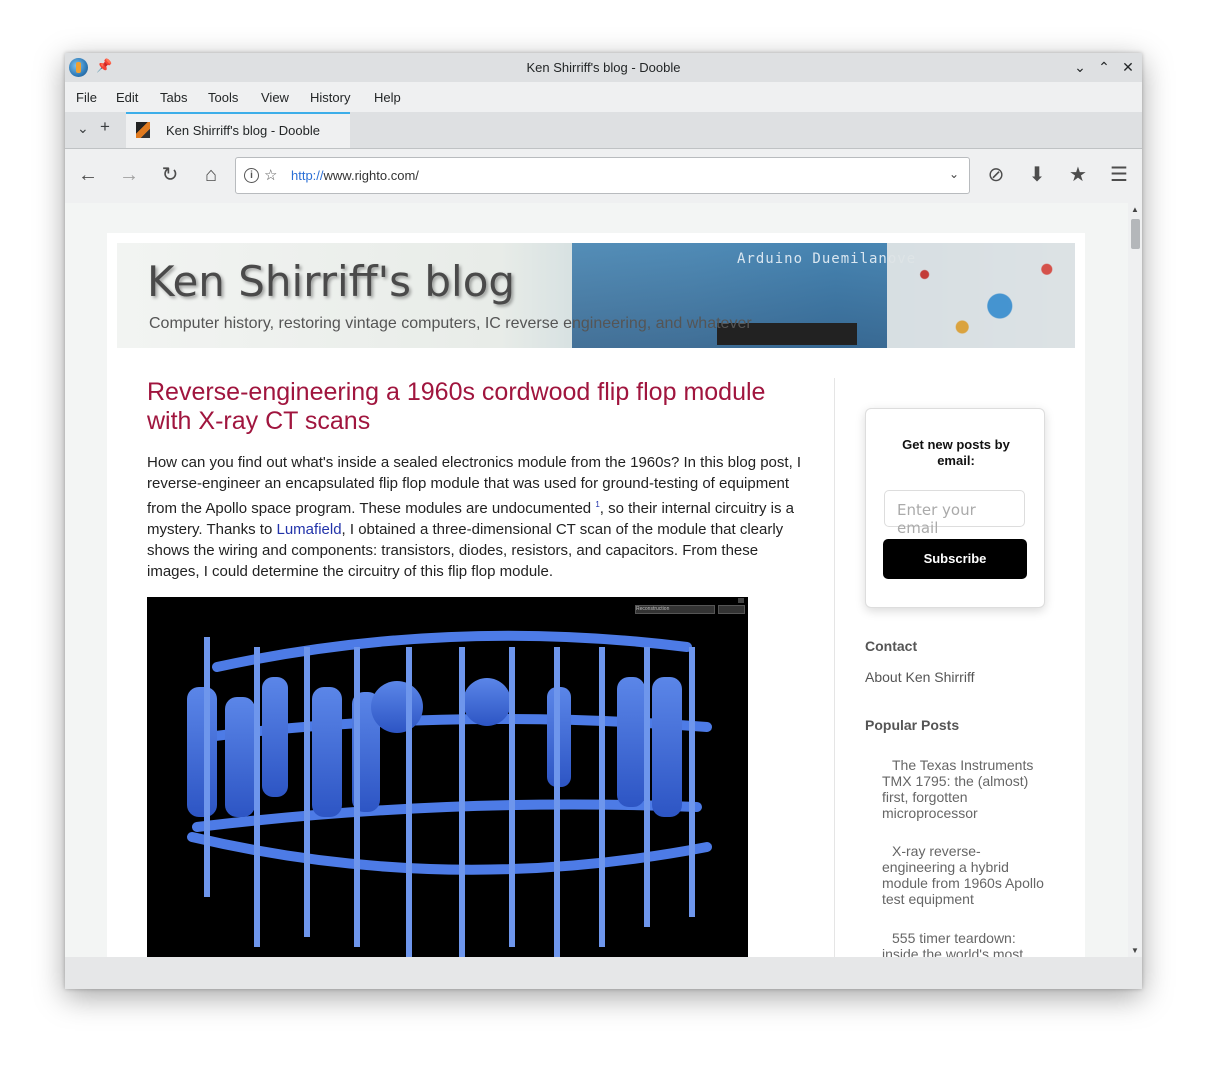 This screenshot has width=1207, height=1066. I want to click on reload-icon: ↻, so click(170, 175).